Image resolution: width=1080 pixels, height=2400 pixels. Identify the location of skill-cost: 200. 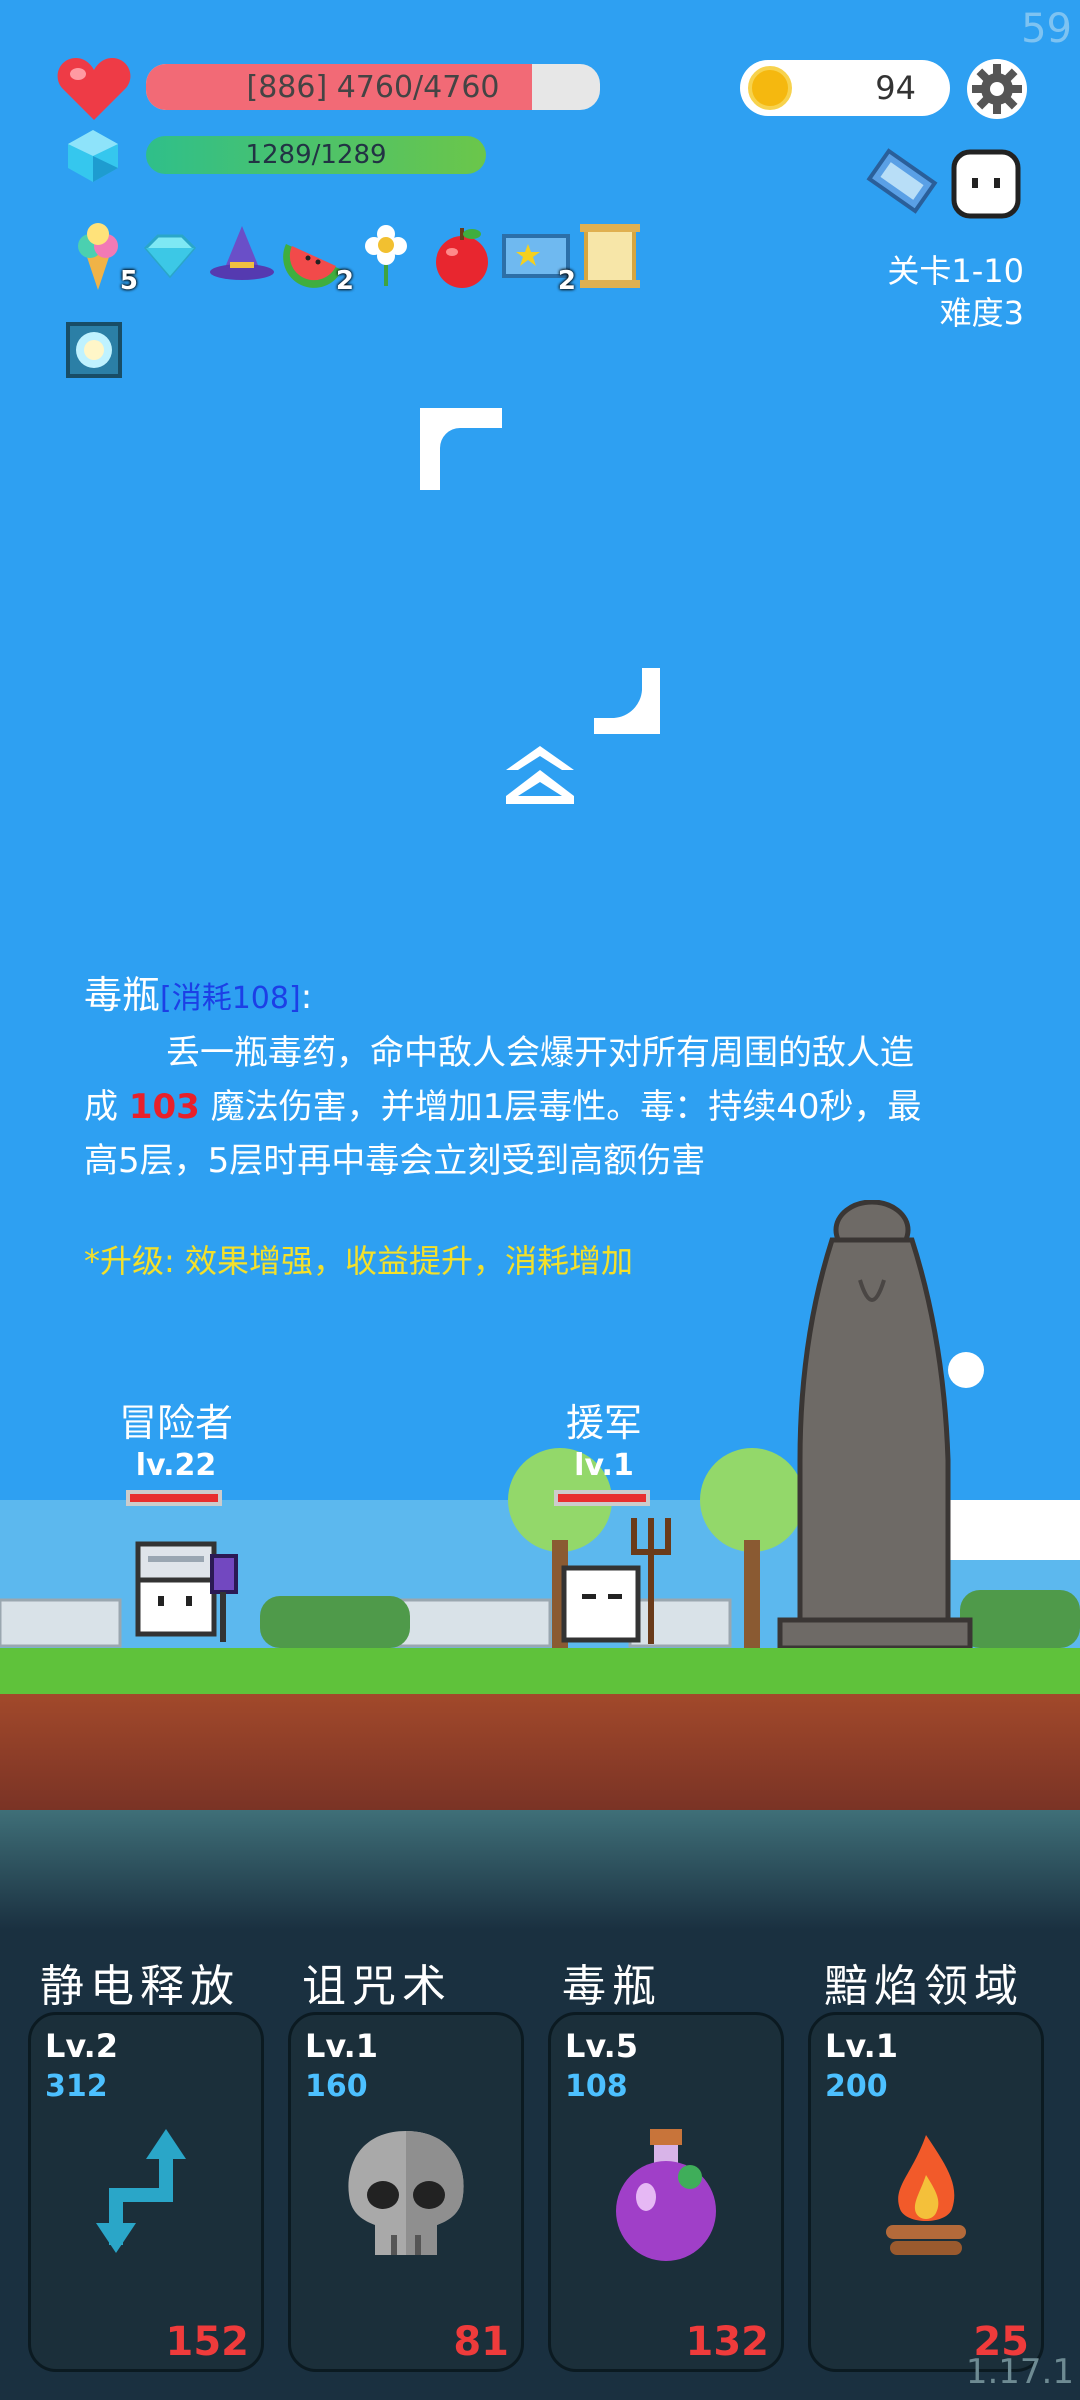
(856, 2086).